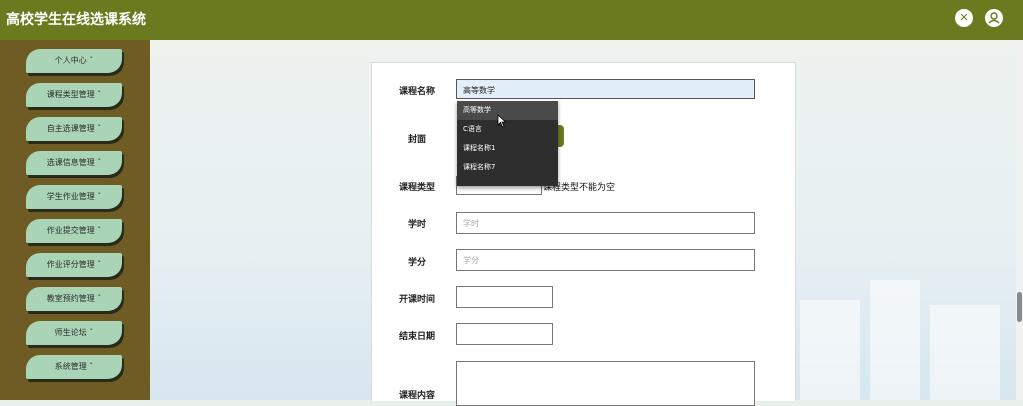  What do you see at coordinates (417, 140) in the screenshot?
I see `cover-label: 封面` at bounding box center [417, 140].